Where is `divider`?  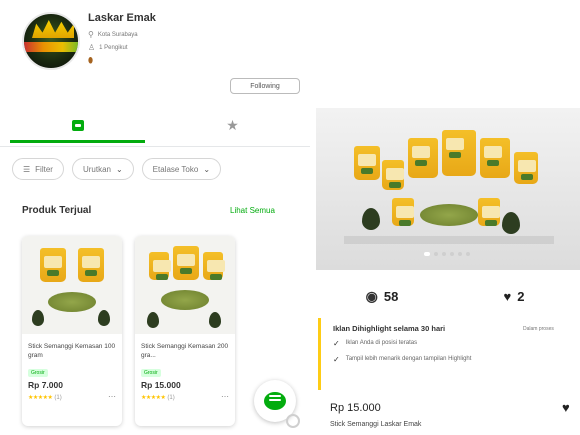
divider is located at coordinates (155, 146).